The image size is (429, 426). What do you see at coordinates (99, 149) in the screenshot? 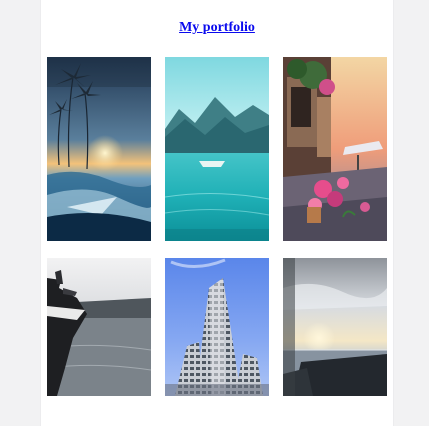
I see `sunset-beach-palms-photo` at bounding box center [99, 149].